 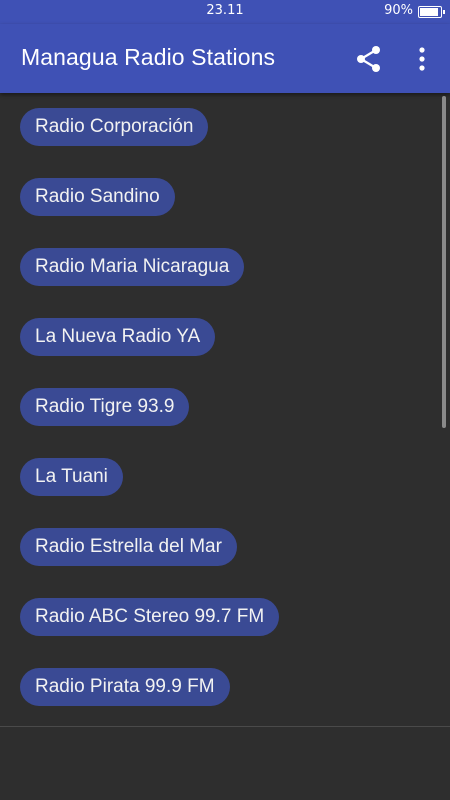 What do you see at coordinates (422, 59) in the screenshot?
I see `more-vert-icon` at bounding box center [422, 59].